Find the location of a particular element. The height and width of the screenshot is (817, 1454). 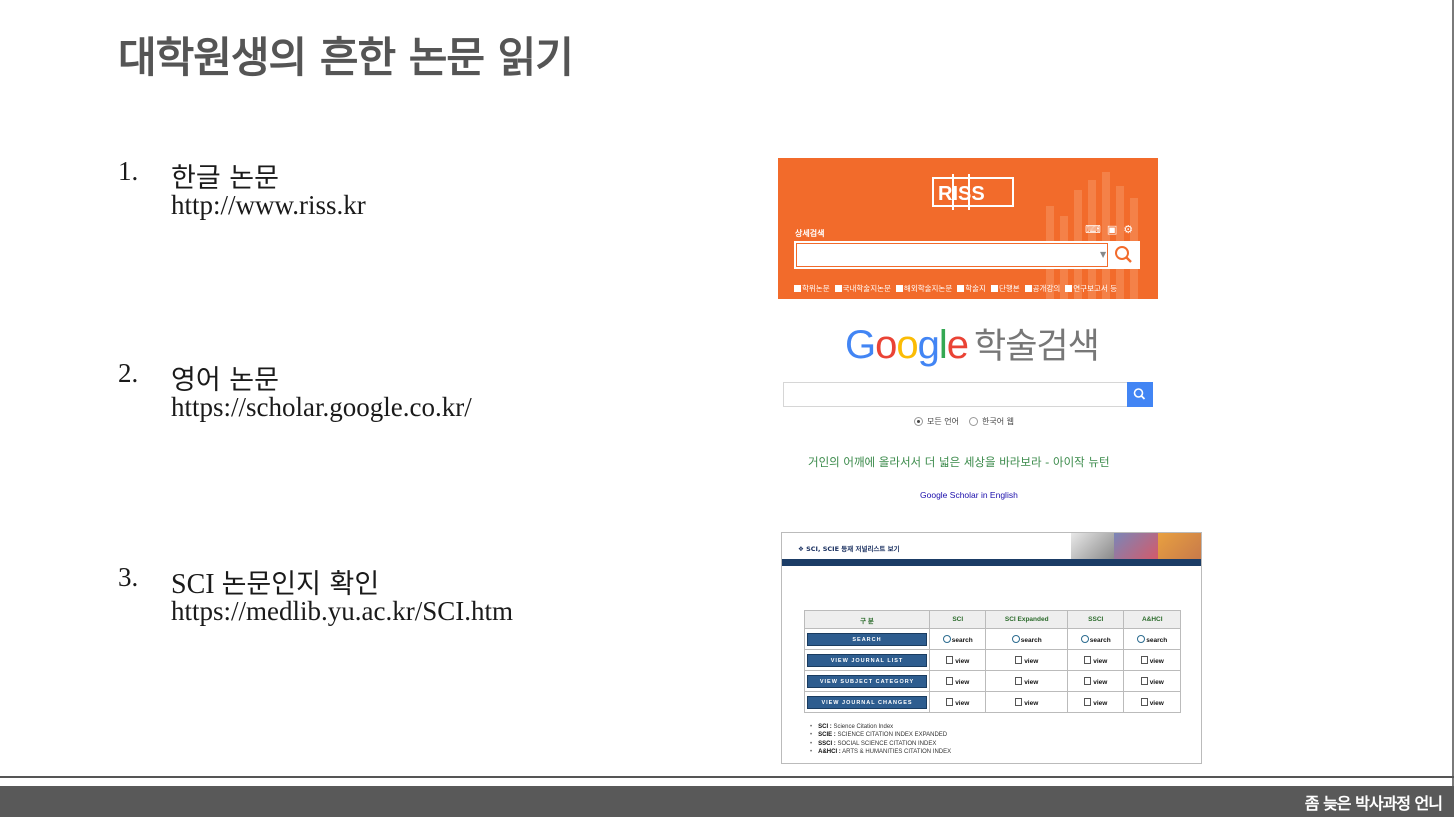

table-row: VIEW JOURNAL CHANGES view view view view is located at coordinates (992, 702).